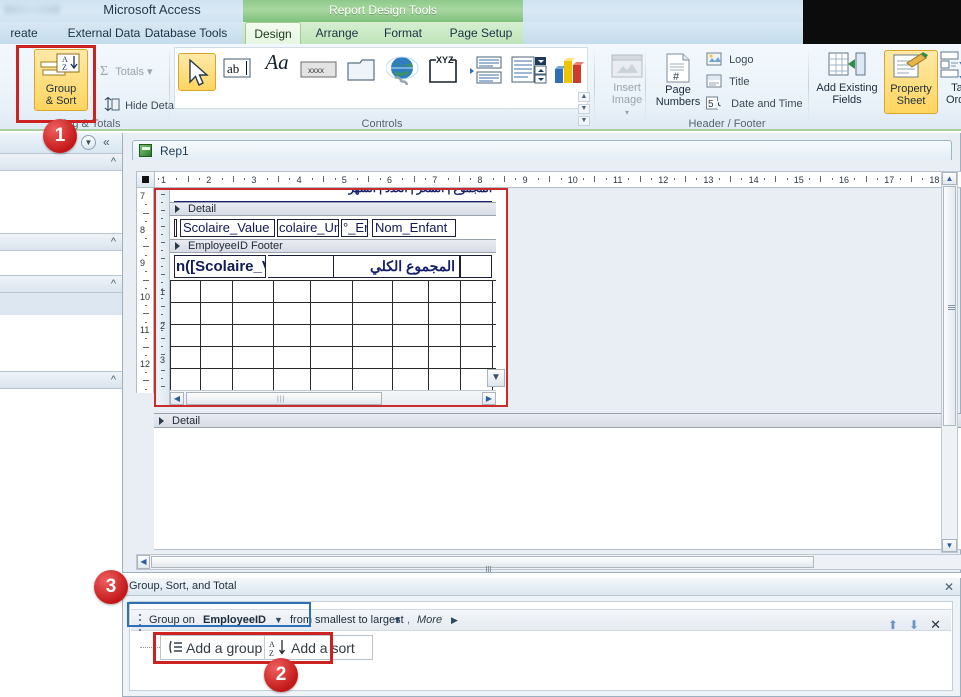 The image size is (961, 697). I want to click on totals-chevron-down-icon: ▾, so click(150, 72).